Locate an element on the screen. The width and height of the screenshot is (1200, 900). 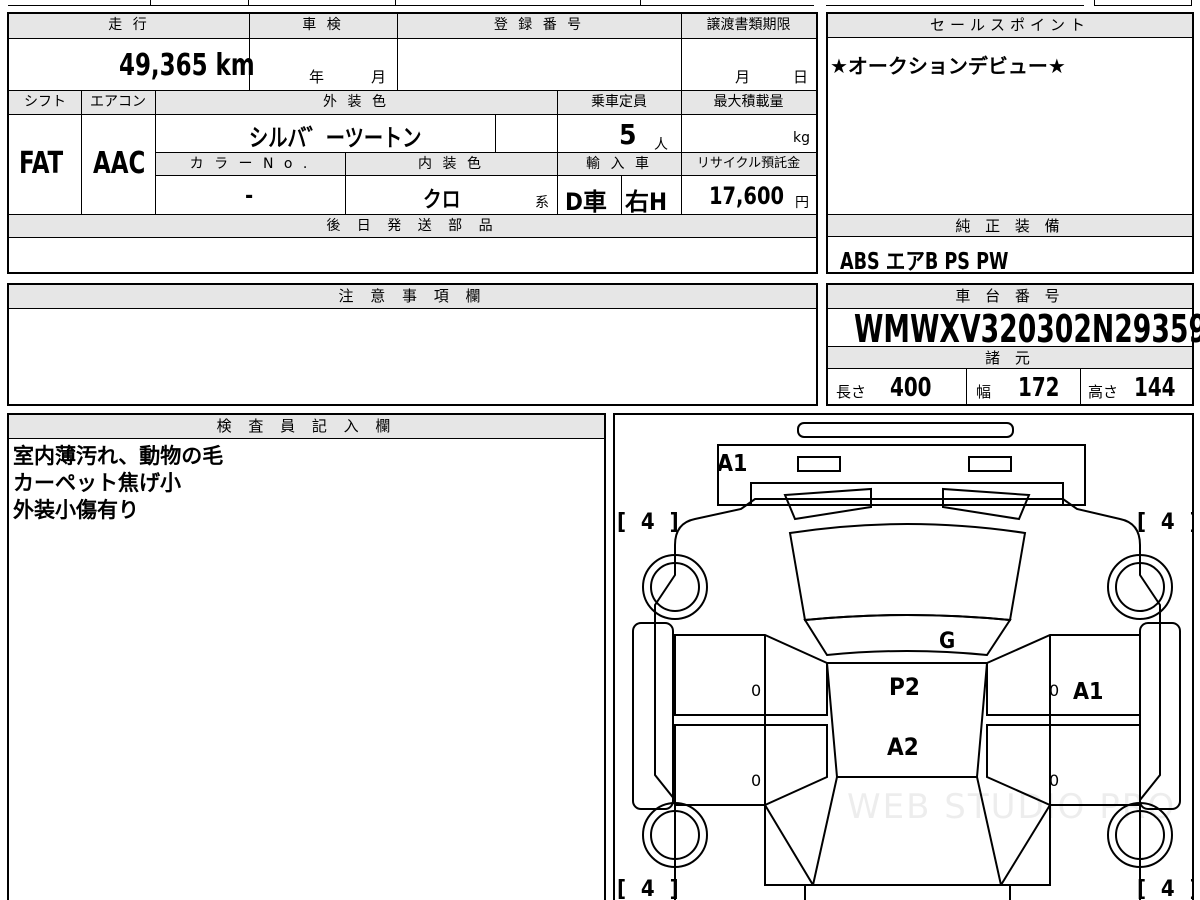
left-rear-door-value: 0 is located at coordinates (756, 780).